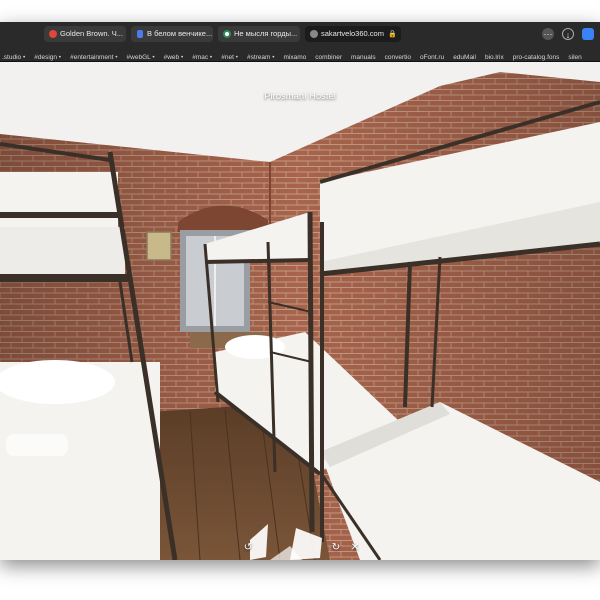 The image size is (600, 600). What do you see at coordinates (13, 55) in the screenshot?
I see `bookmark: .studio •` at bounding box center [13, 55].